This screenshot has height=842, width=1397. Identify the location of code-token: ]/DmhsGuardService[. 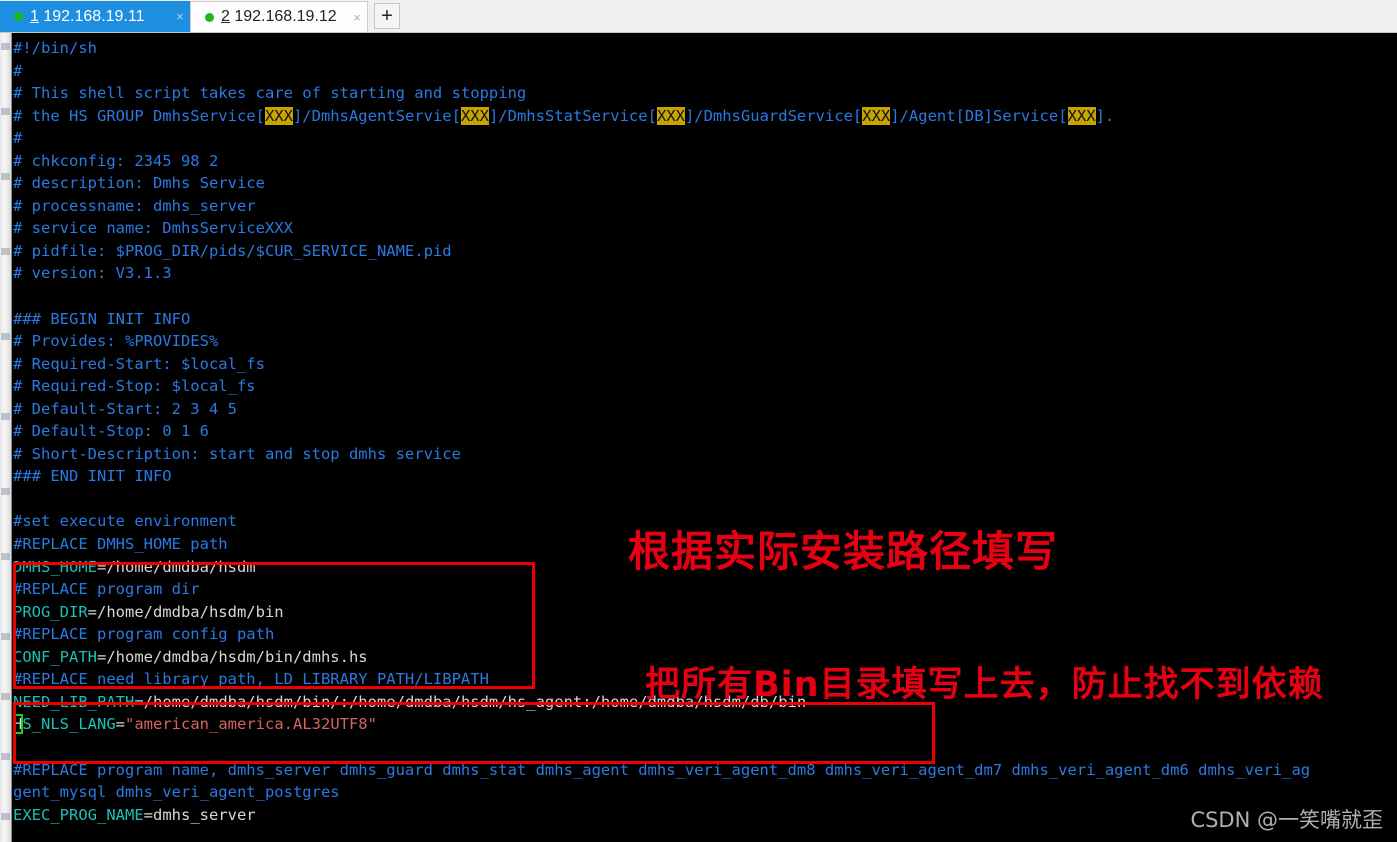
(773, 115).